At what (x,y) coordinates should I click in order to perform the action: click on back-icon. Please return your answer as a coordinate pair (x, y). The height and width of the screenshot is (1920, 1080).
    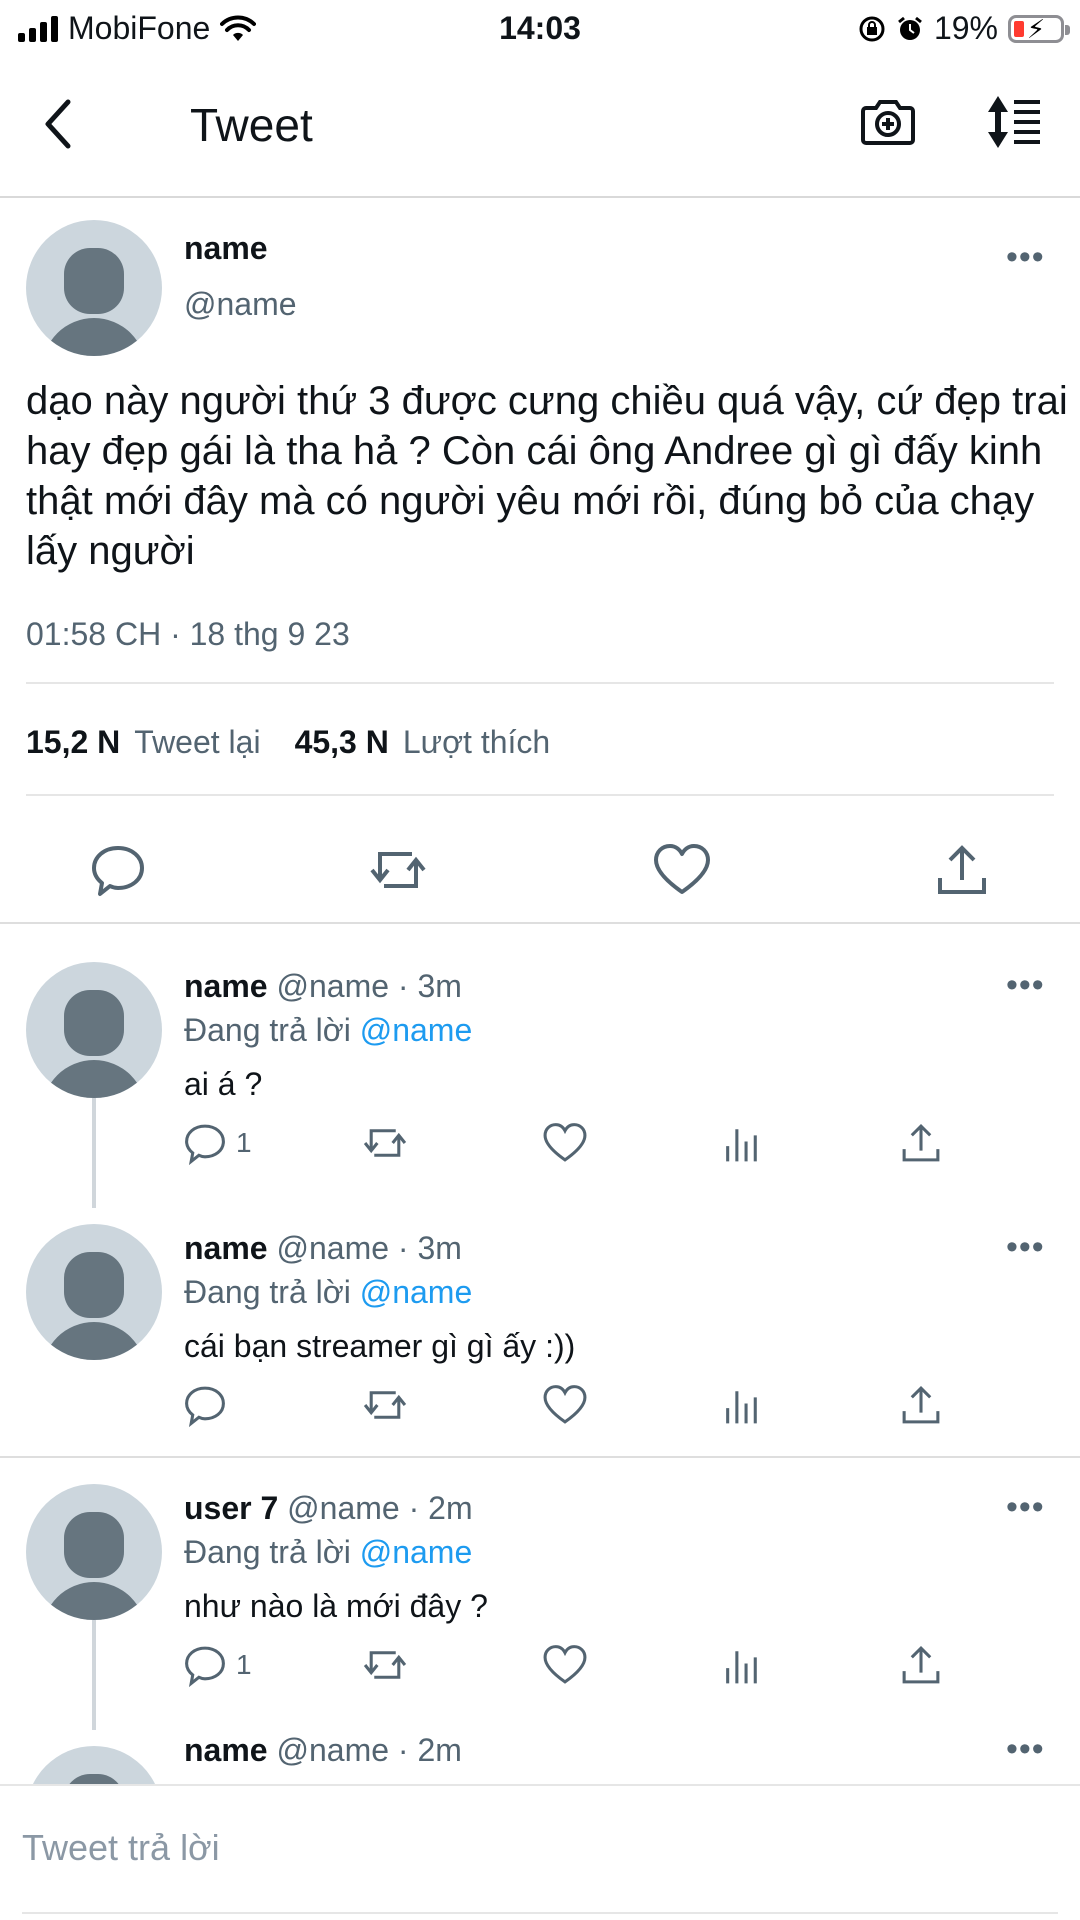
    Looking at the image, I should click on (58, 124).